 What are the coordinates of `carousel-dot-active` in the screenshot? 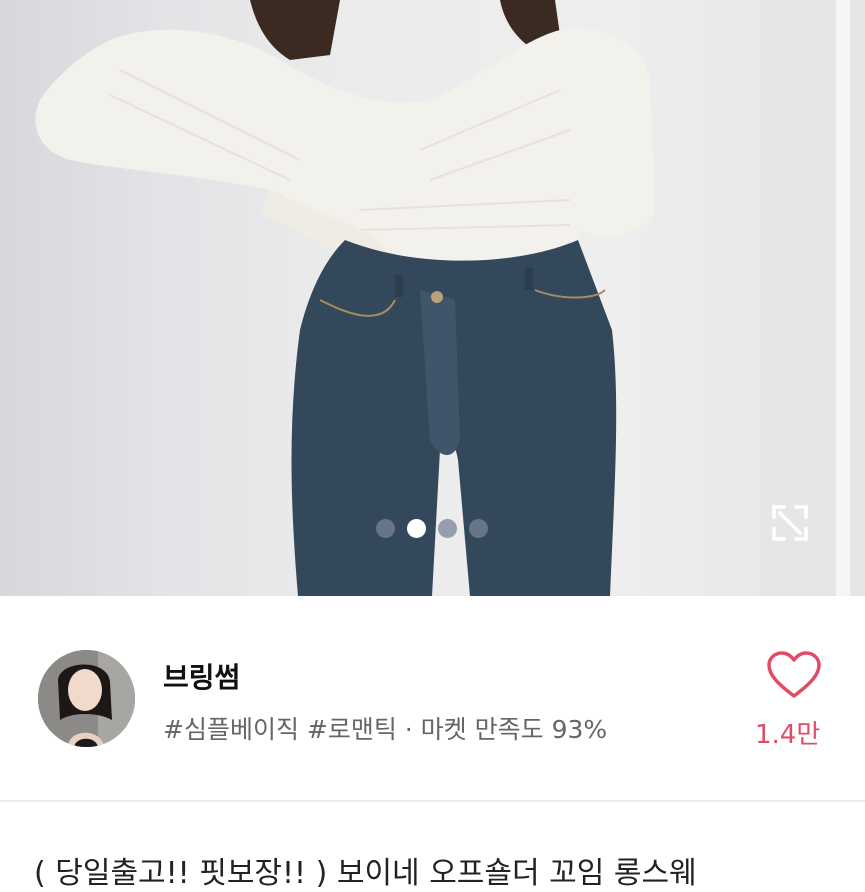 It's located at (416, 528).